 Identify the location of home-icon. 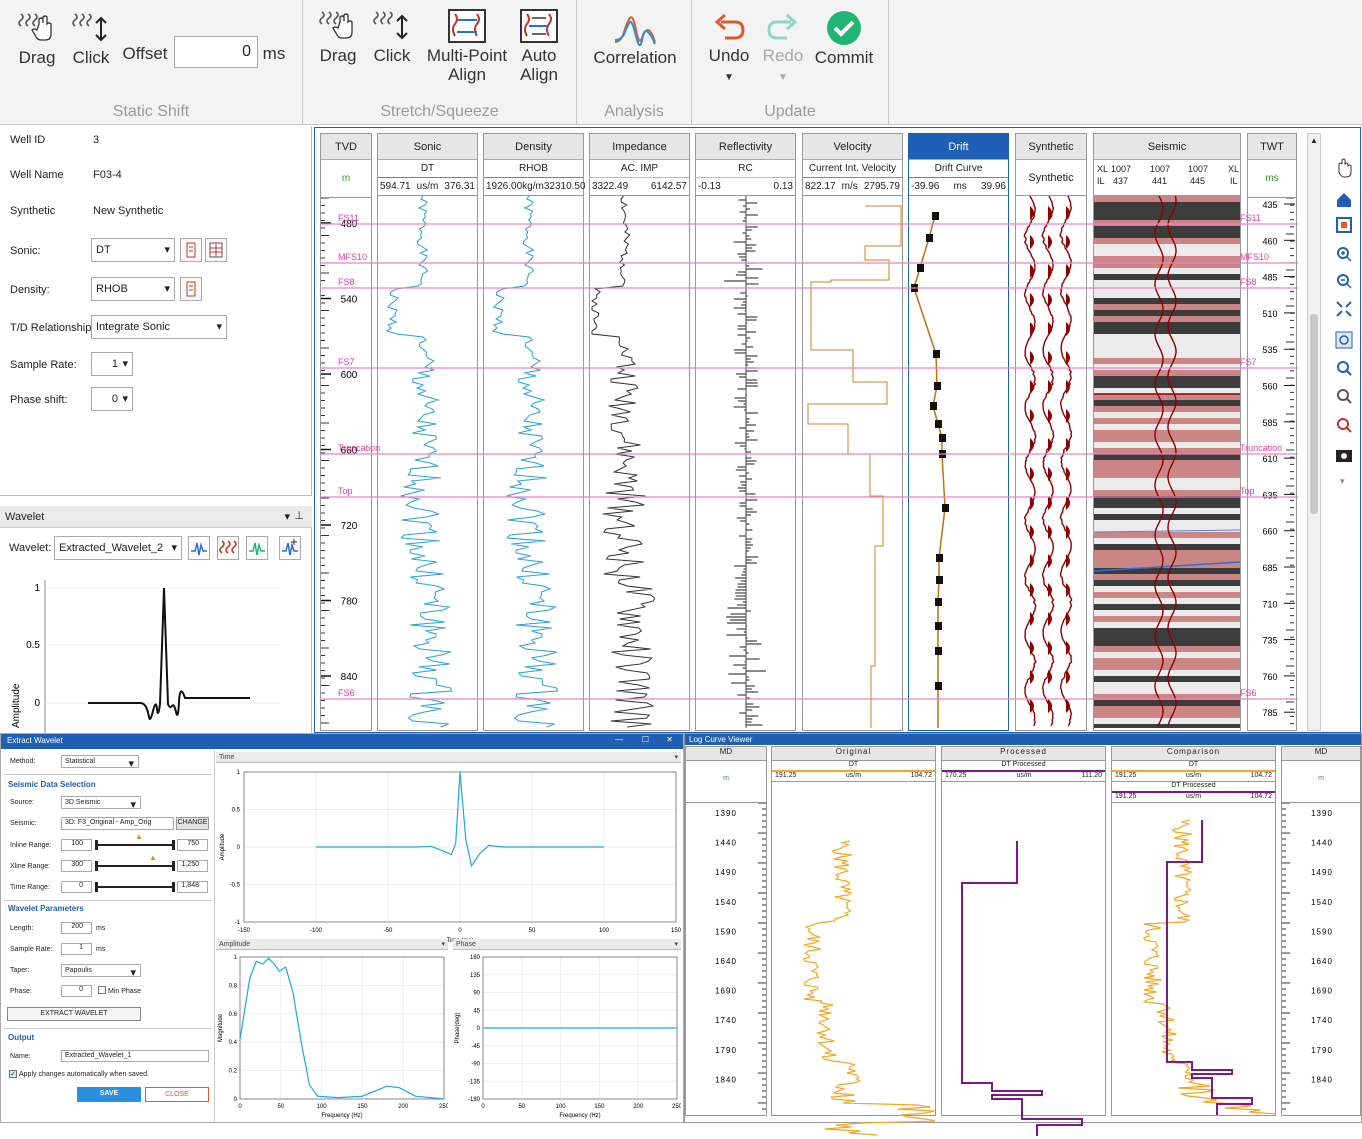
(1344, 200).